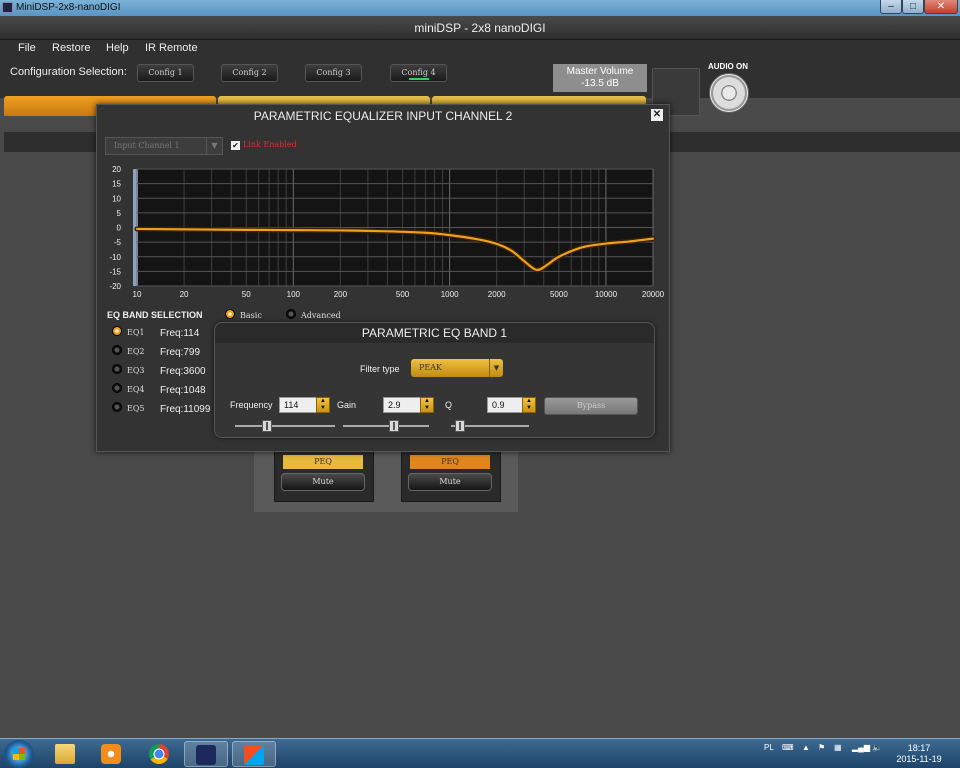 The width and height of the screenshot is (960, 768). I want to click on window-titlebar: MiniDSP-2x8-nanoDIGI – □ ✕, so click(480, 8).